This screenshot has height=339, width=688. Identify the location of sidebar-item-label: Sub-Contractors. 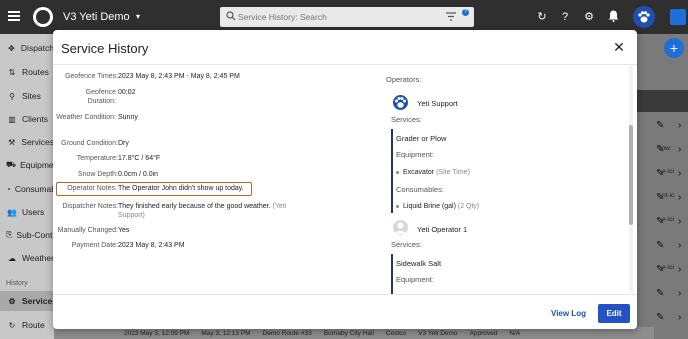
(35, 235).